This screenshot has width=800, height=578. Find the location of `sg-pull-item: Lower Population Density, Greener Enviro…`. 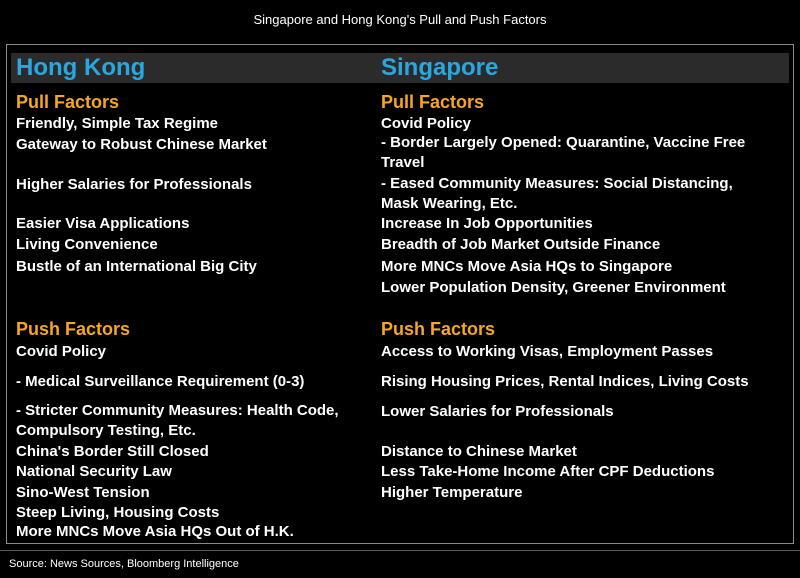

sg-pull-item: Lower Population Density, Greener Enviro… is located at coordinates (553, 287).